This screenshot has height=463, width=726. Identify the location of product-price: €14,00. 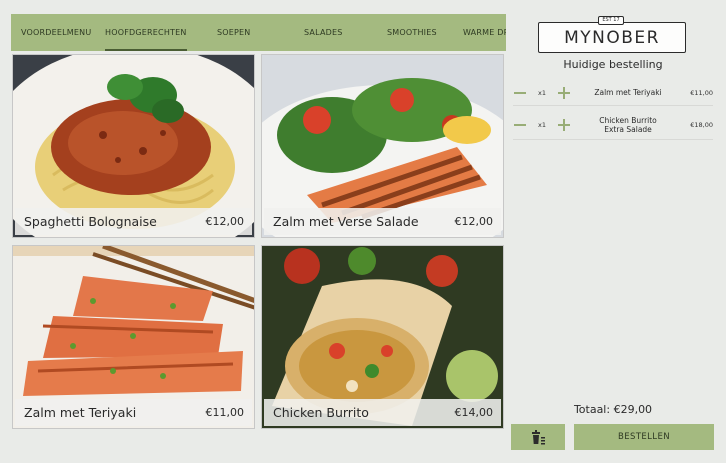
(474, 412).